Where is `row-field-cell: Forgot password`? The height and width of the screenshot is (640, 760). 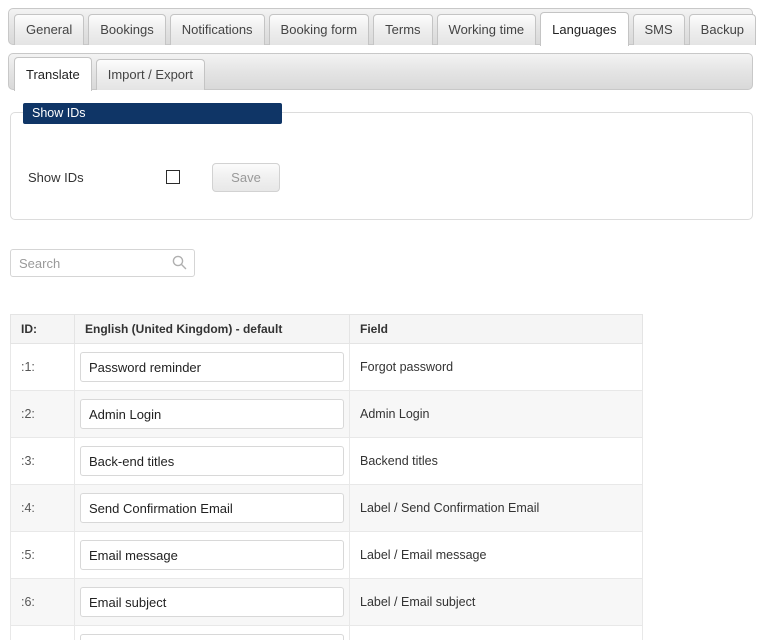
row-field-cell: Forgot password is located at coordinates (496, 367).